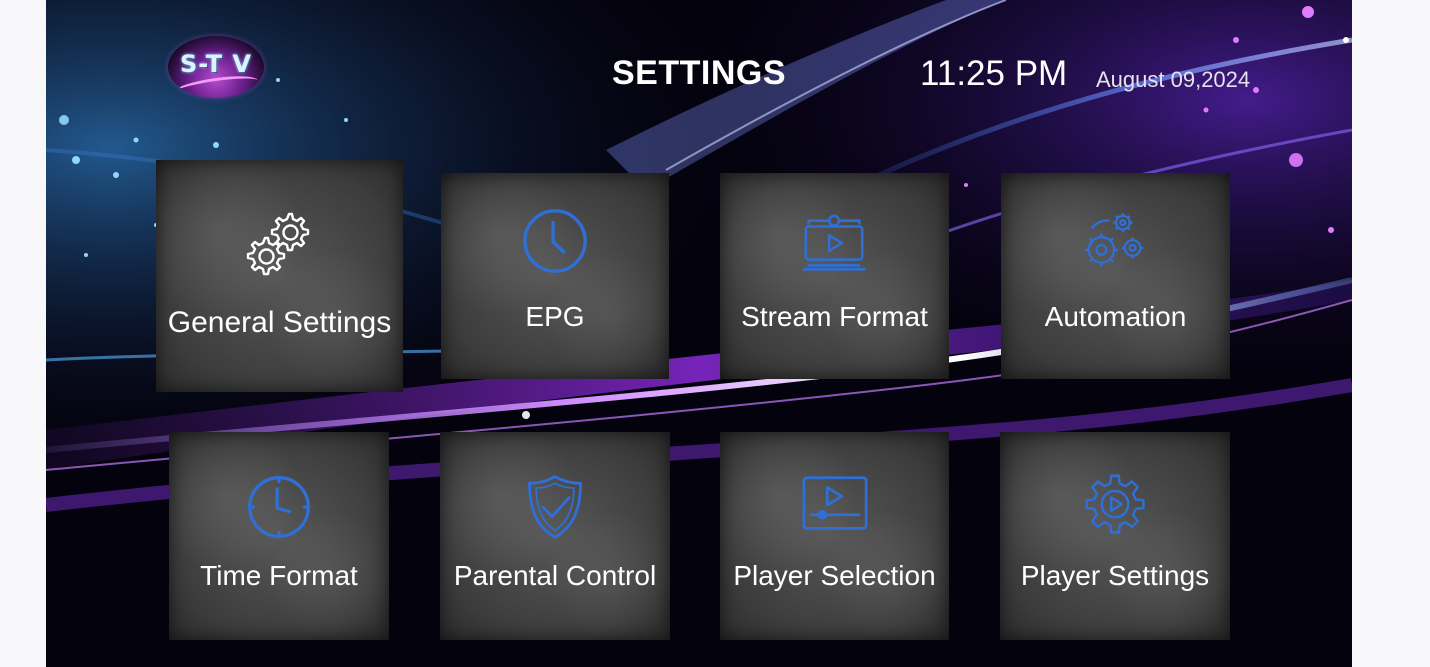 The height and width of the screenshot is (667, 1430). What do you see at coordinates (1115, 575) in the screenshot?
I see `tile-label: Player Settings` at bounding box center [1115, 575].